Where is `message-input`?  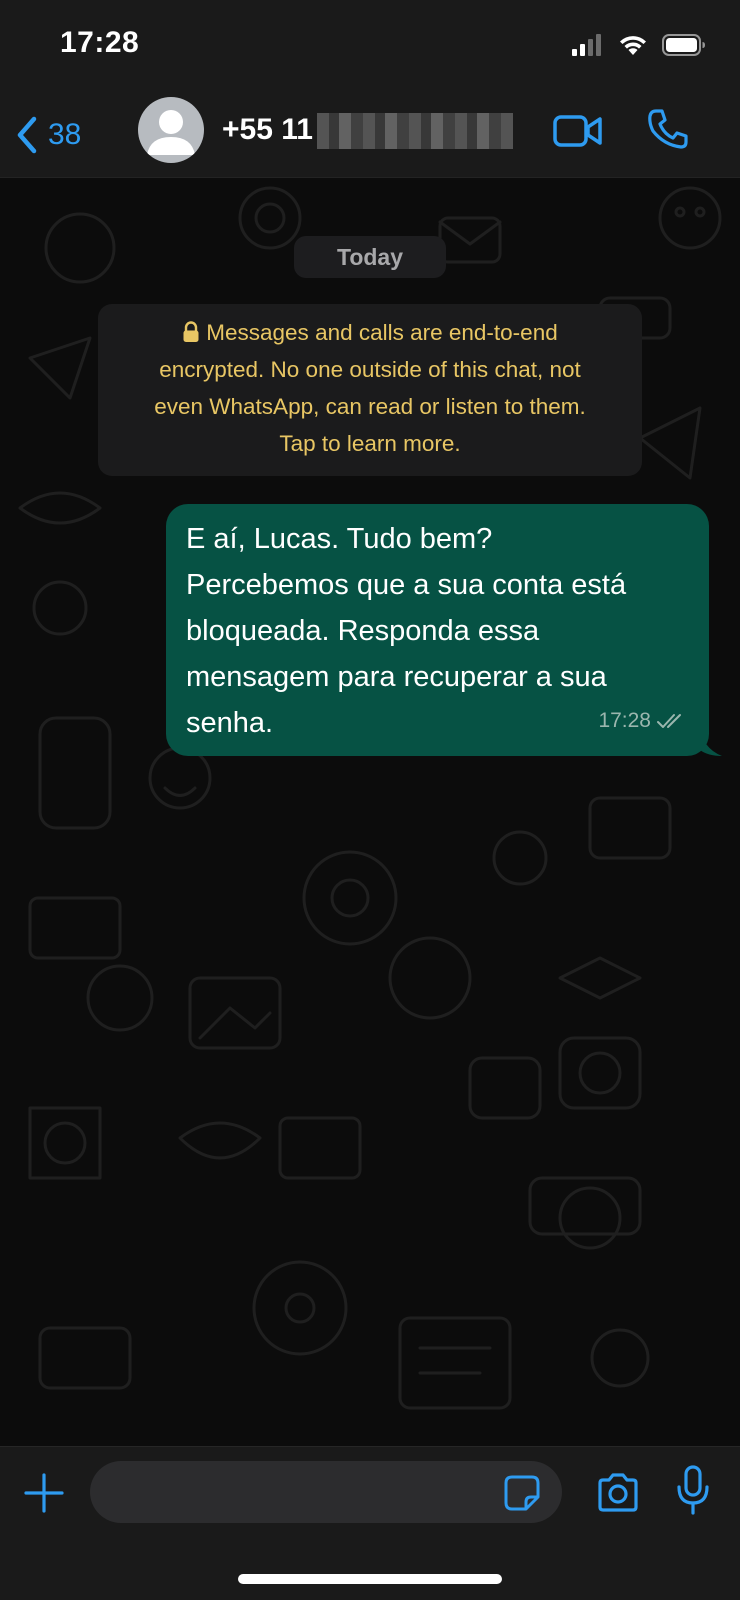
message-input is located at coordinates (326, 1492).